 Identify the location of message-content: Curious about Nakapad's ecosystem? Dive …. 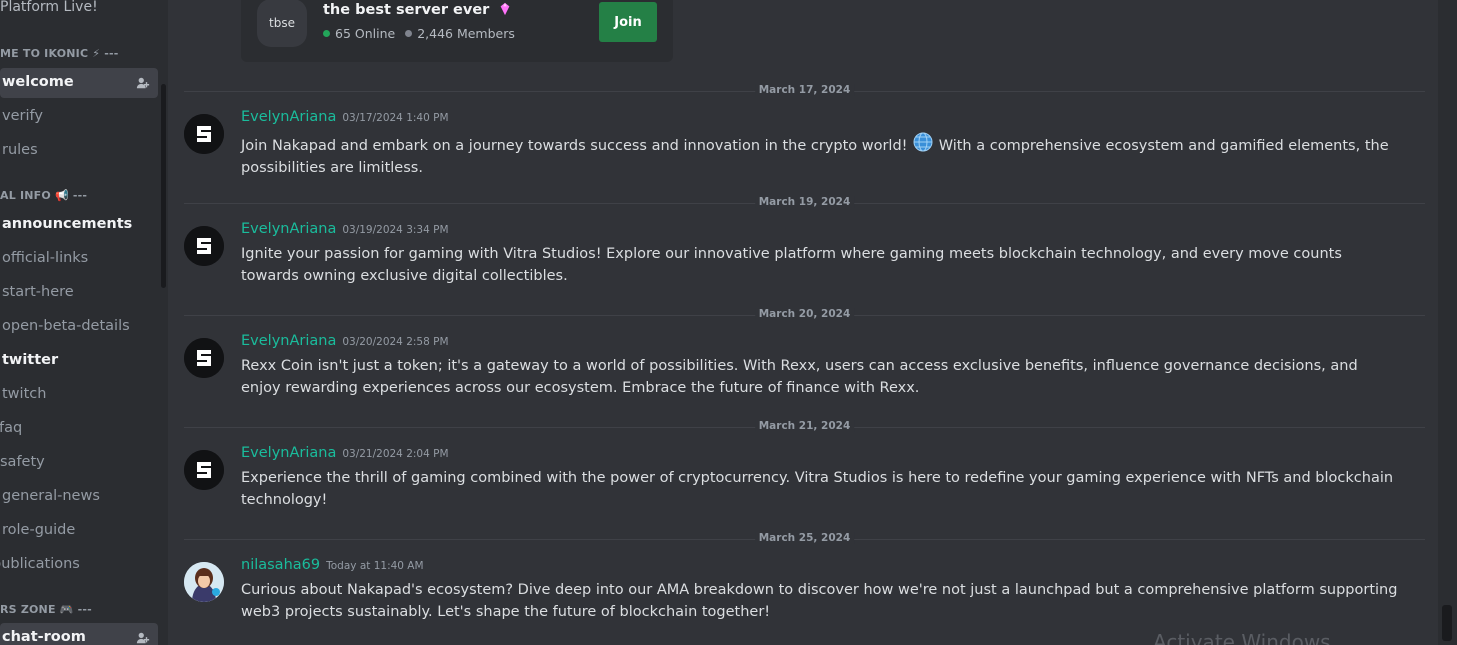
(819, 601).